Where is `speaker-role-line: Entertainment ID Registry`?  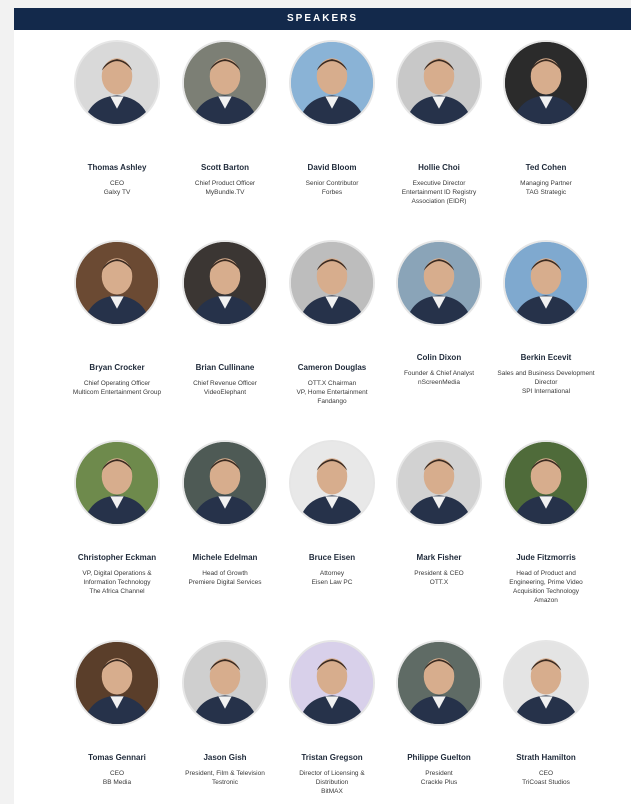
speaker-role-line: Entertainment ID Registry is located at coordinates (439, 192).